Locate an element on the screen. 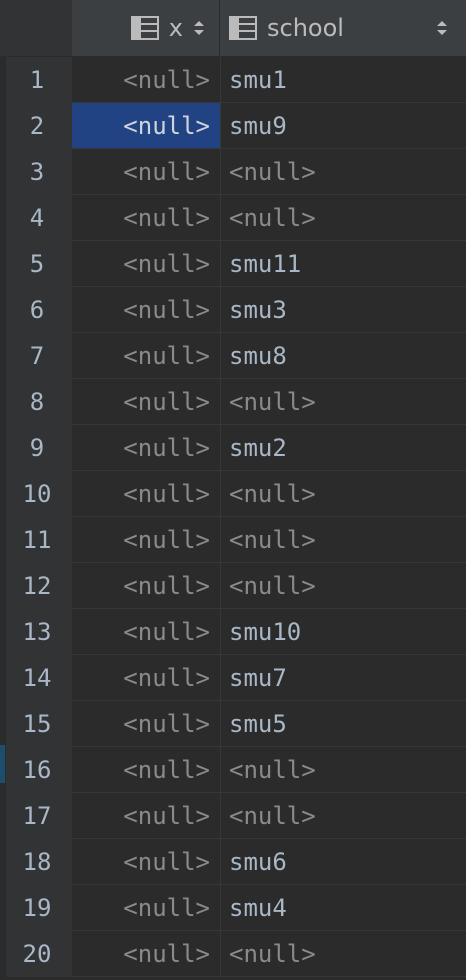  table-row: 16 <null> <null> is located at coordinates (233, 770).